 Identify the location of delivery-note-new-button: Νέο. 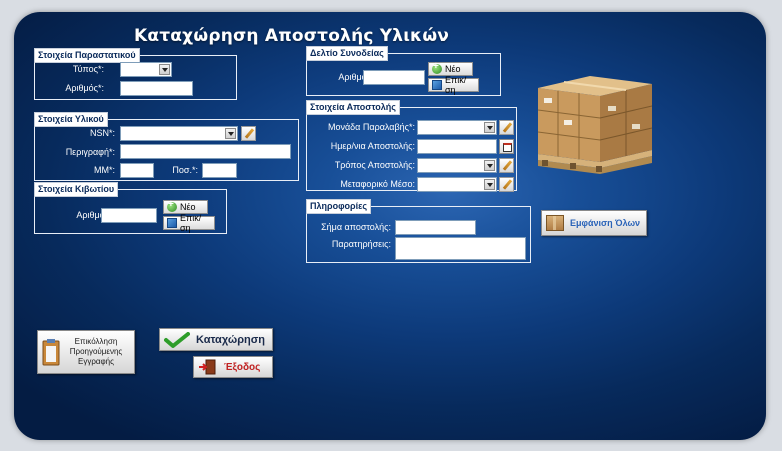
(450, 68).